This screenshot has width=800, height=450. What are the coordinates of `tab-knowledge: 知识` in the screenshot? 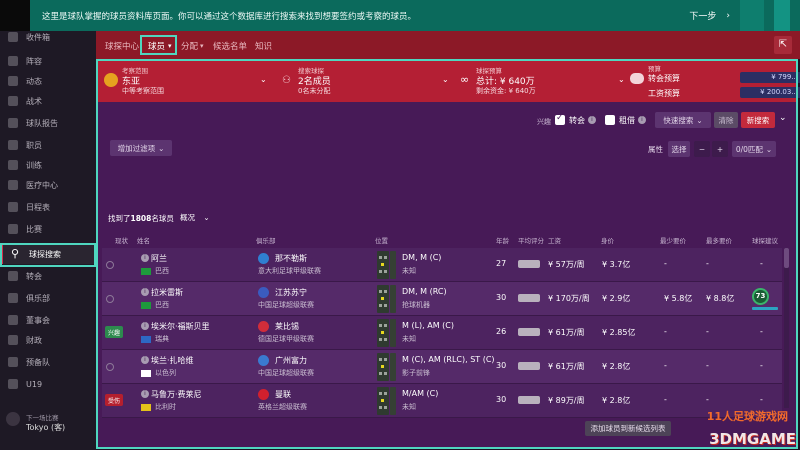 It's located at (263, 46).